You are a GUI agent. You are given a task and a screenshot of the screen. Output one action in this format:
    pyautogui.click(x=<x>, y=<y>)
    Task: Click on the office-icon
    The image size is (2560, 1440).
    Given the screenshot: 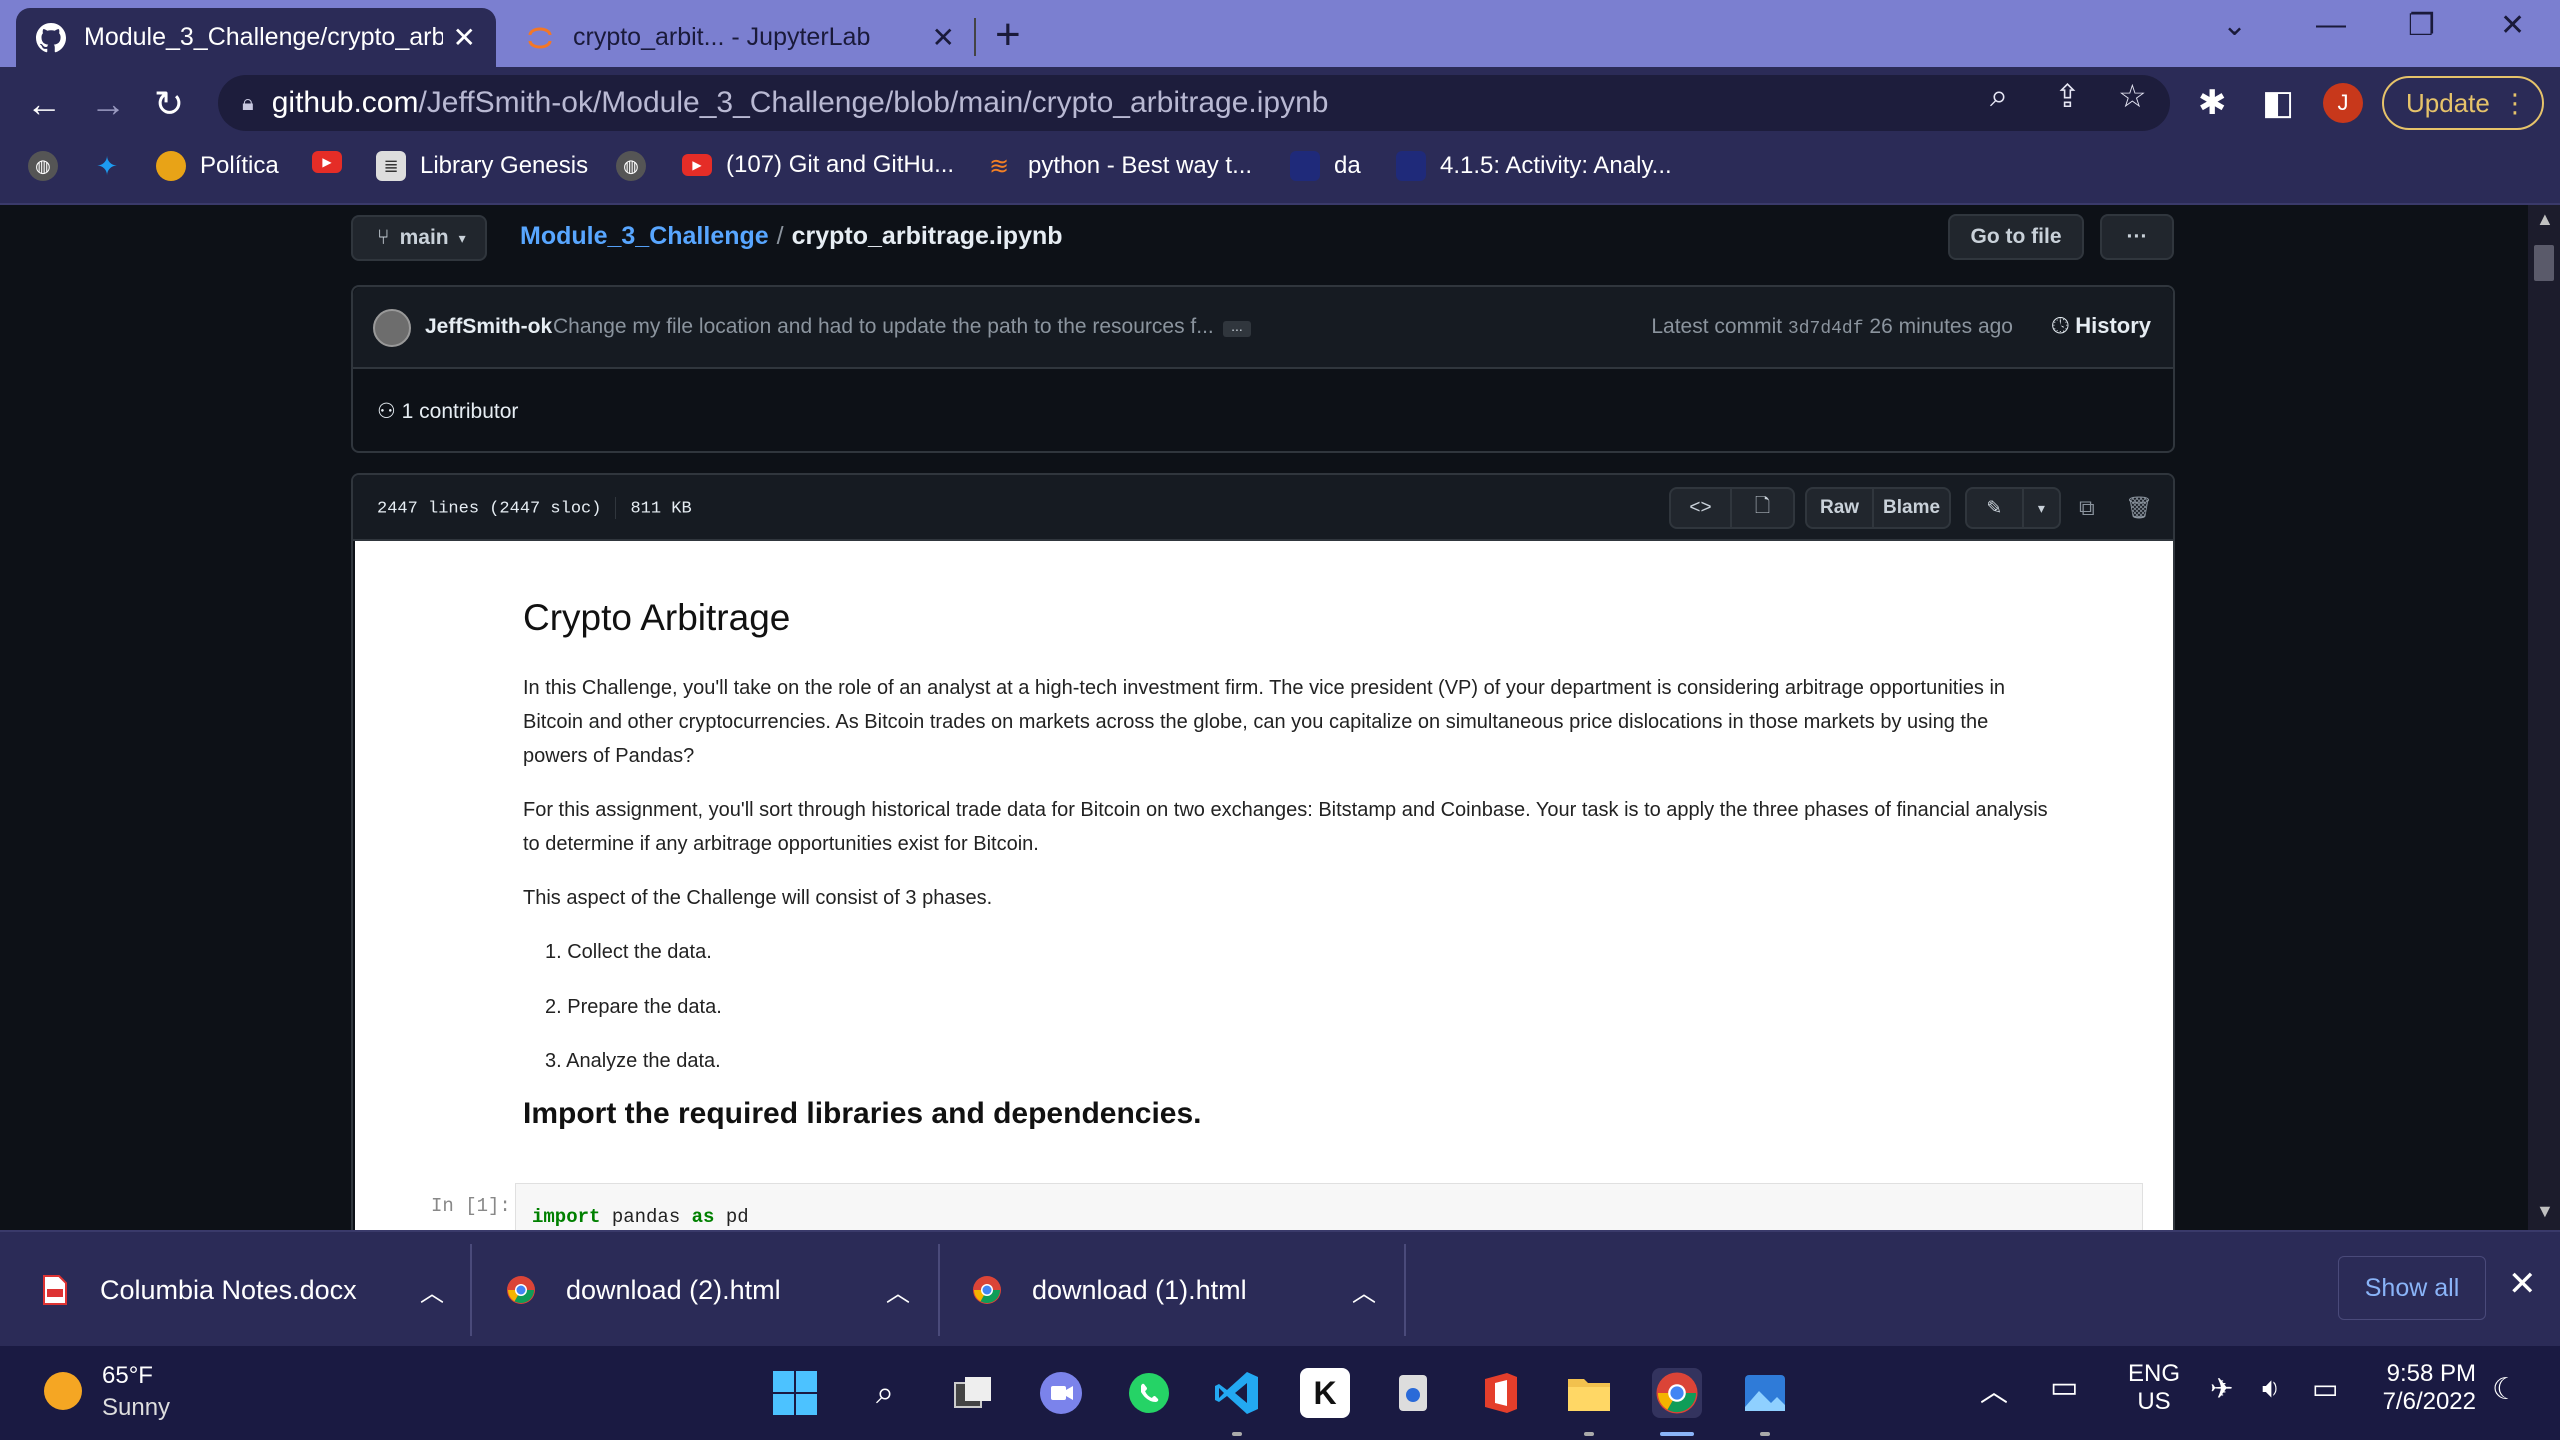 What is the action you would take?
    pyautogui.click(x=1501, y=1393)
    